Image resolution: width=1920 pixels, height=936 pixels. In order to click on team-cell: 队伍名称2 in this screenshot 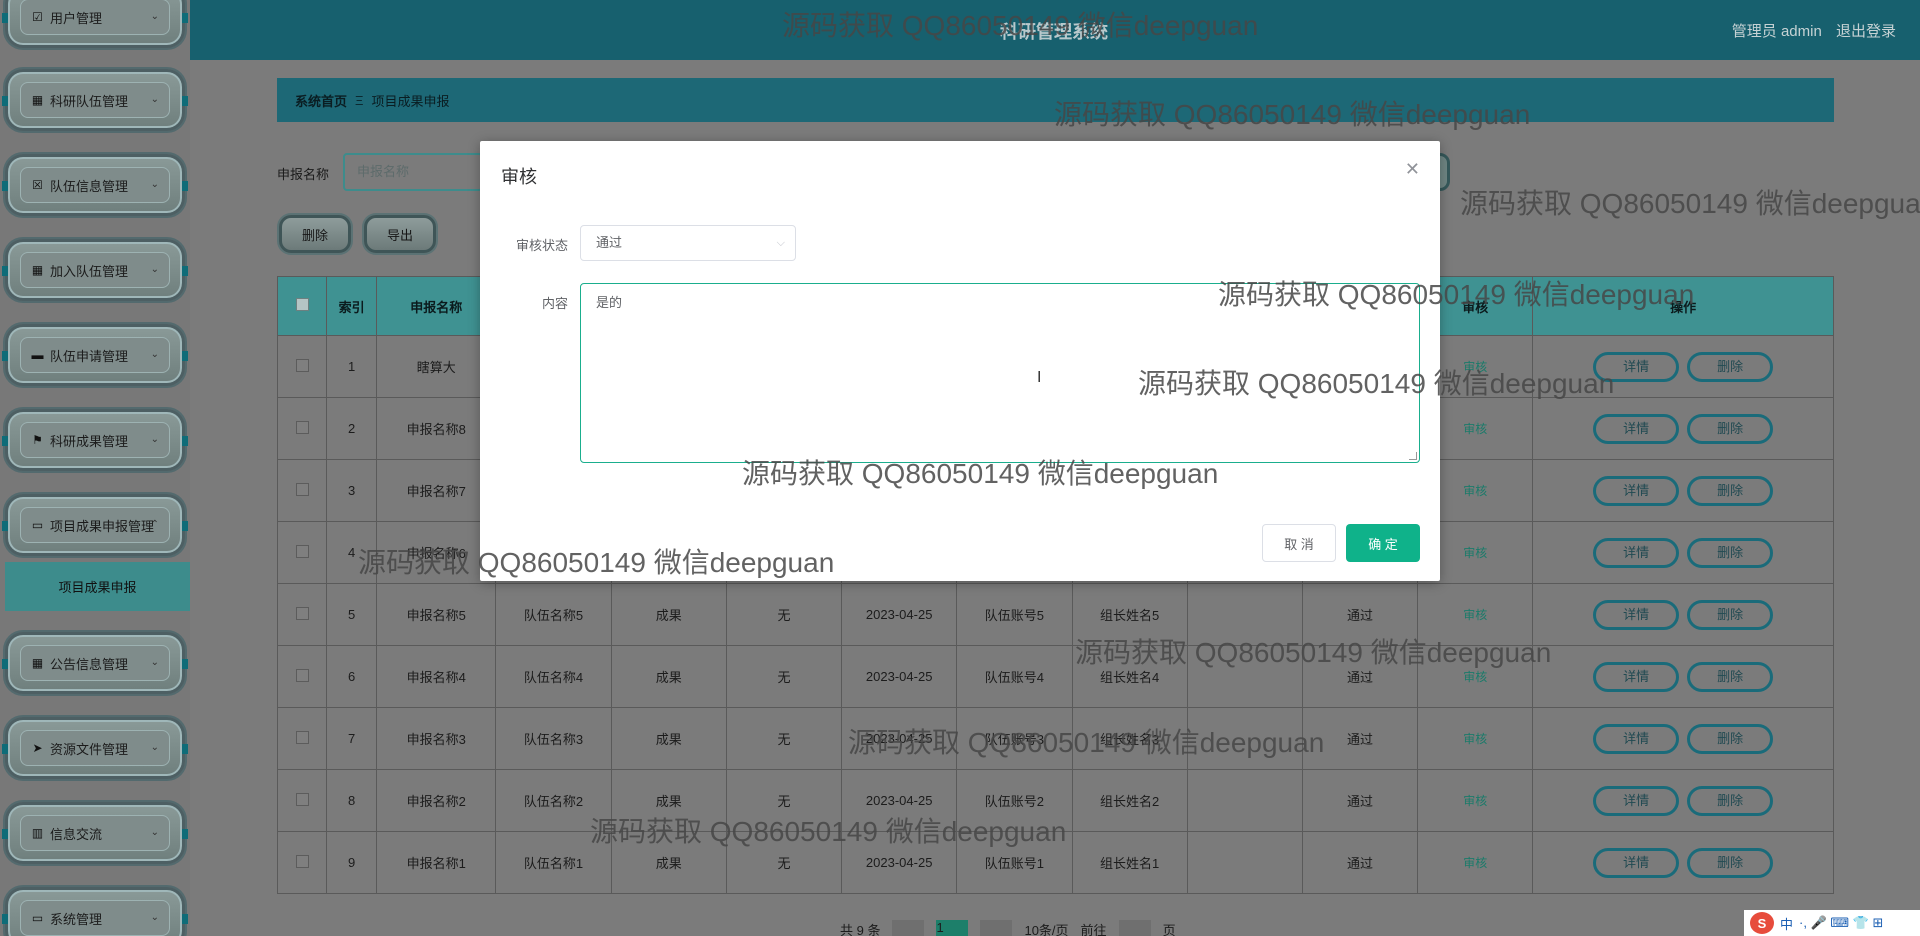, I will do `click(553, 800)`.